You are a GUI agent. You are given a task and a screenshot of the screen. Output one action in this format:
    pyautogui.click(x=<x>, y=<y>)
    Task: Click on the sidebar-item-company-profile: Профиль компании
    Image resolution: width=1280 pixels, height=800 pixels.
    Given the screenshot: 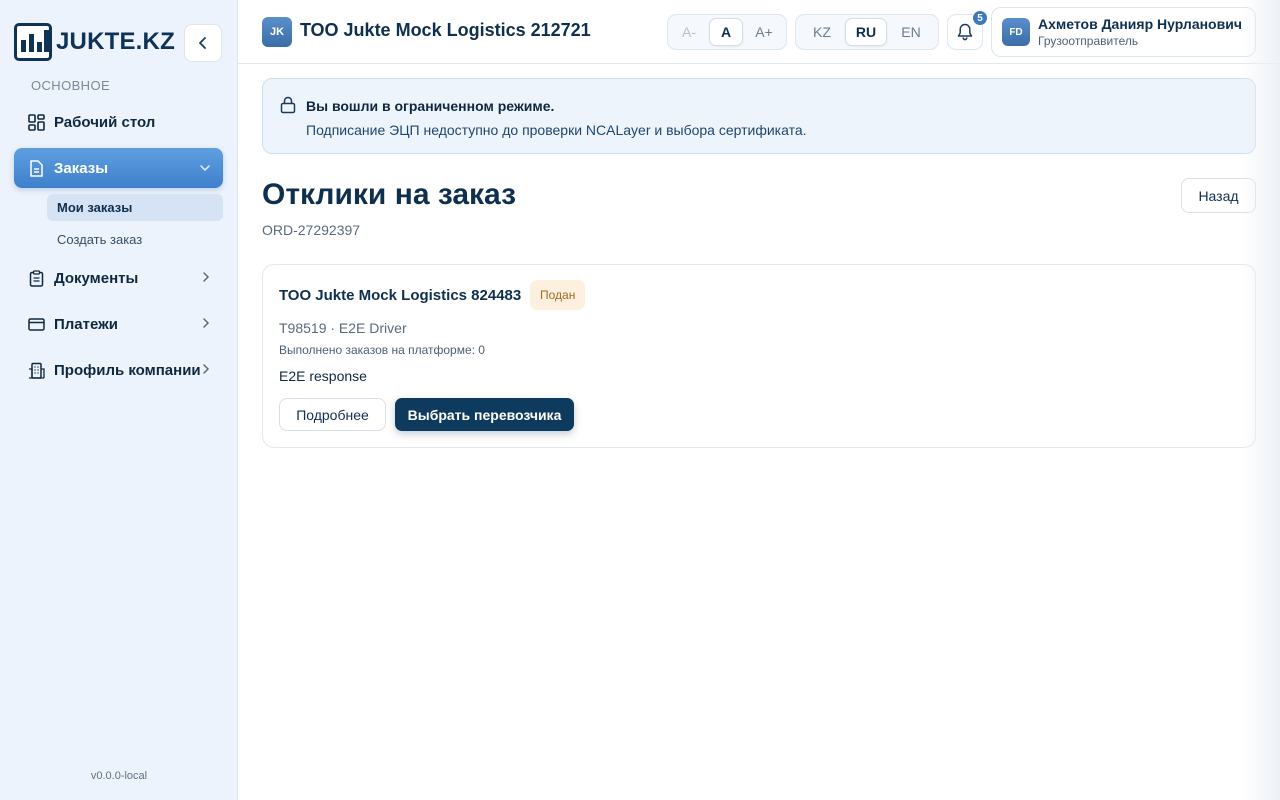 What is the action you would take?
    pyautogui.click(x=118, y=370)
    